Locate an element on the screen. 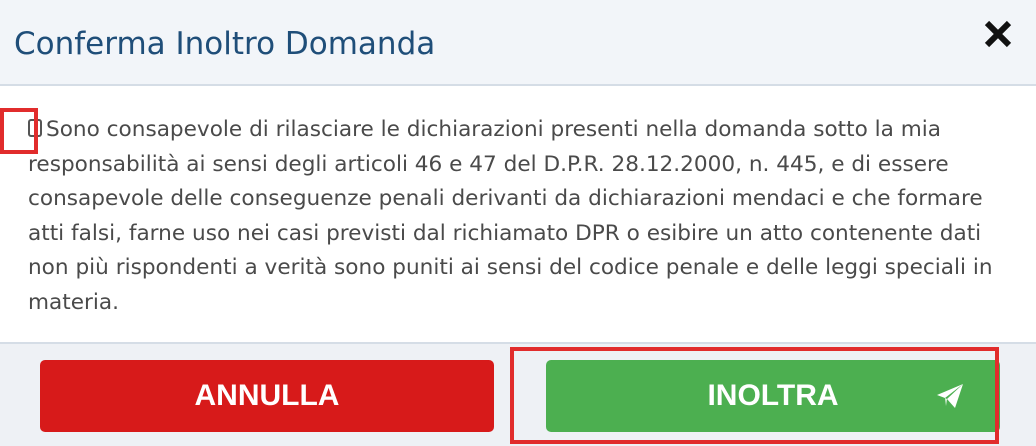 This screenshot has height=446, width=1036. cancel-button-label: ANNULLA is located at coordinates (267, 395).